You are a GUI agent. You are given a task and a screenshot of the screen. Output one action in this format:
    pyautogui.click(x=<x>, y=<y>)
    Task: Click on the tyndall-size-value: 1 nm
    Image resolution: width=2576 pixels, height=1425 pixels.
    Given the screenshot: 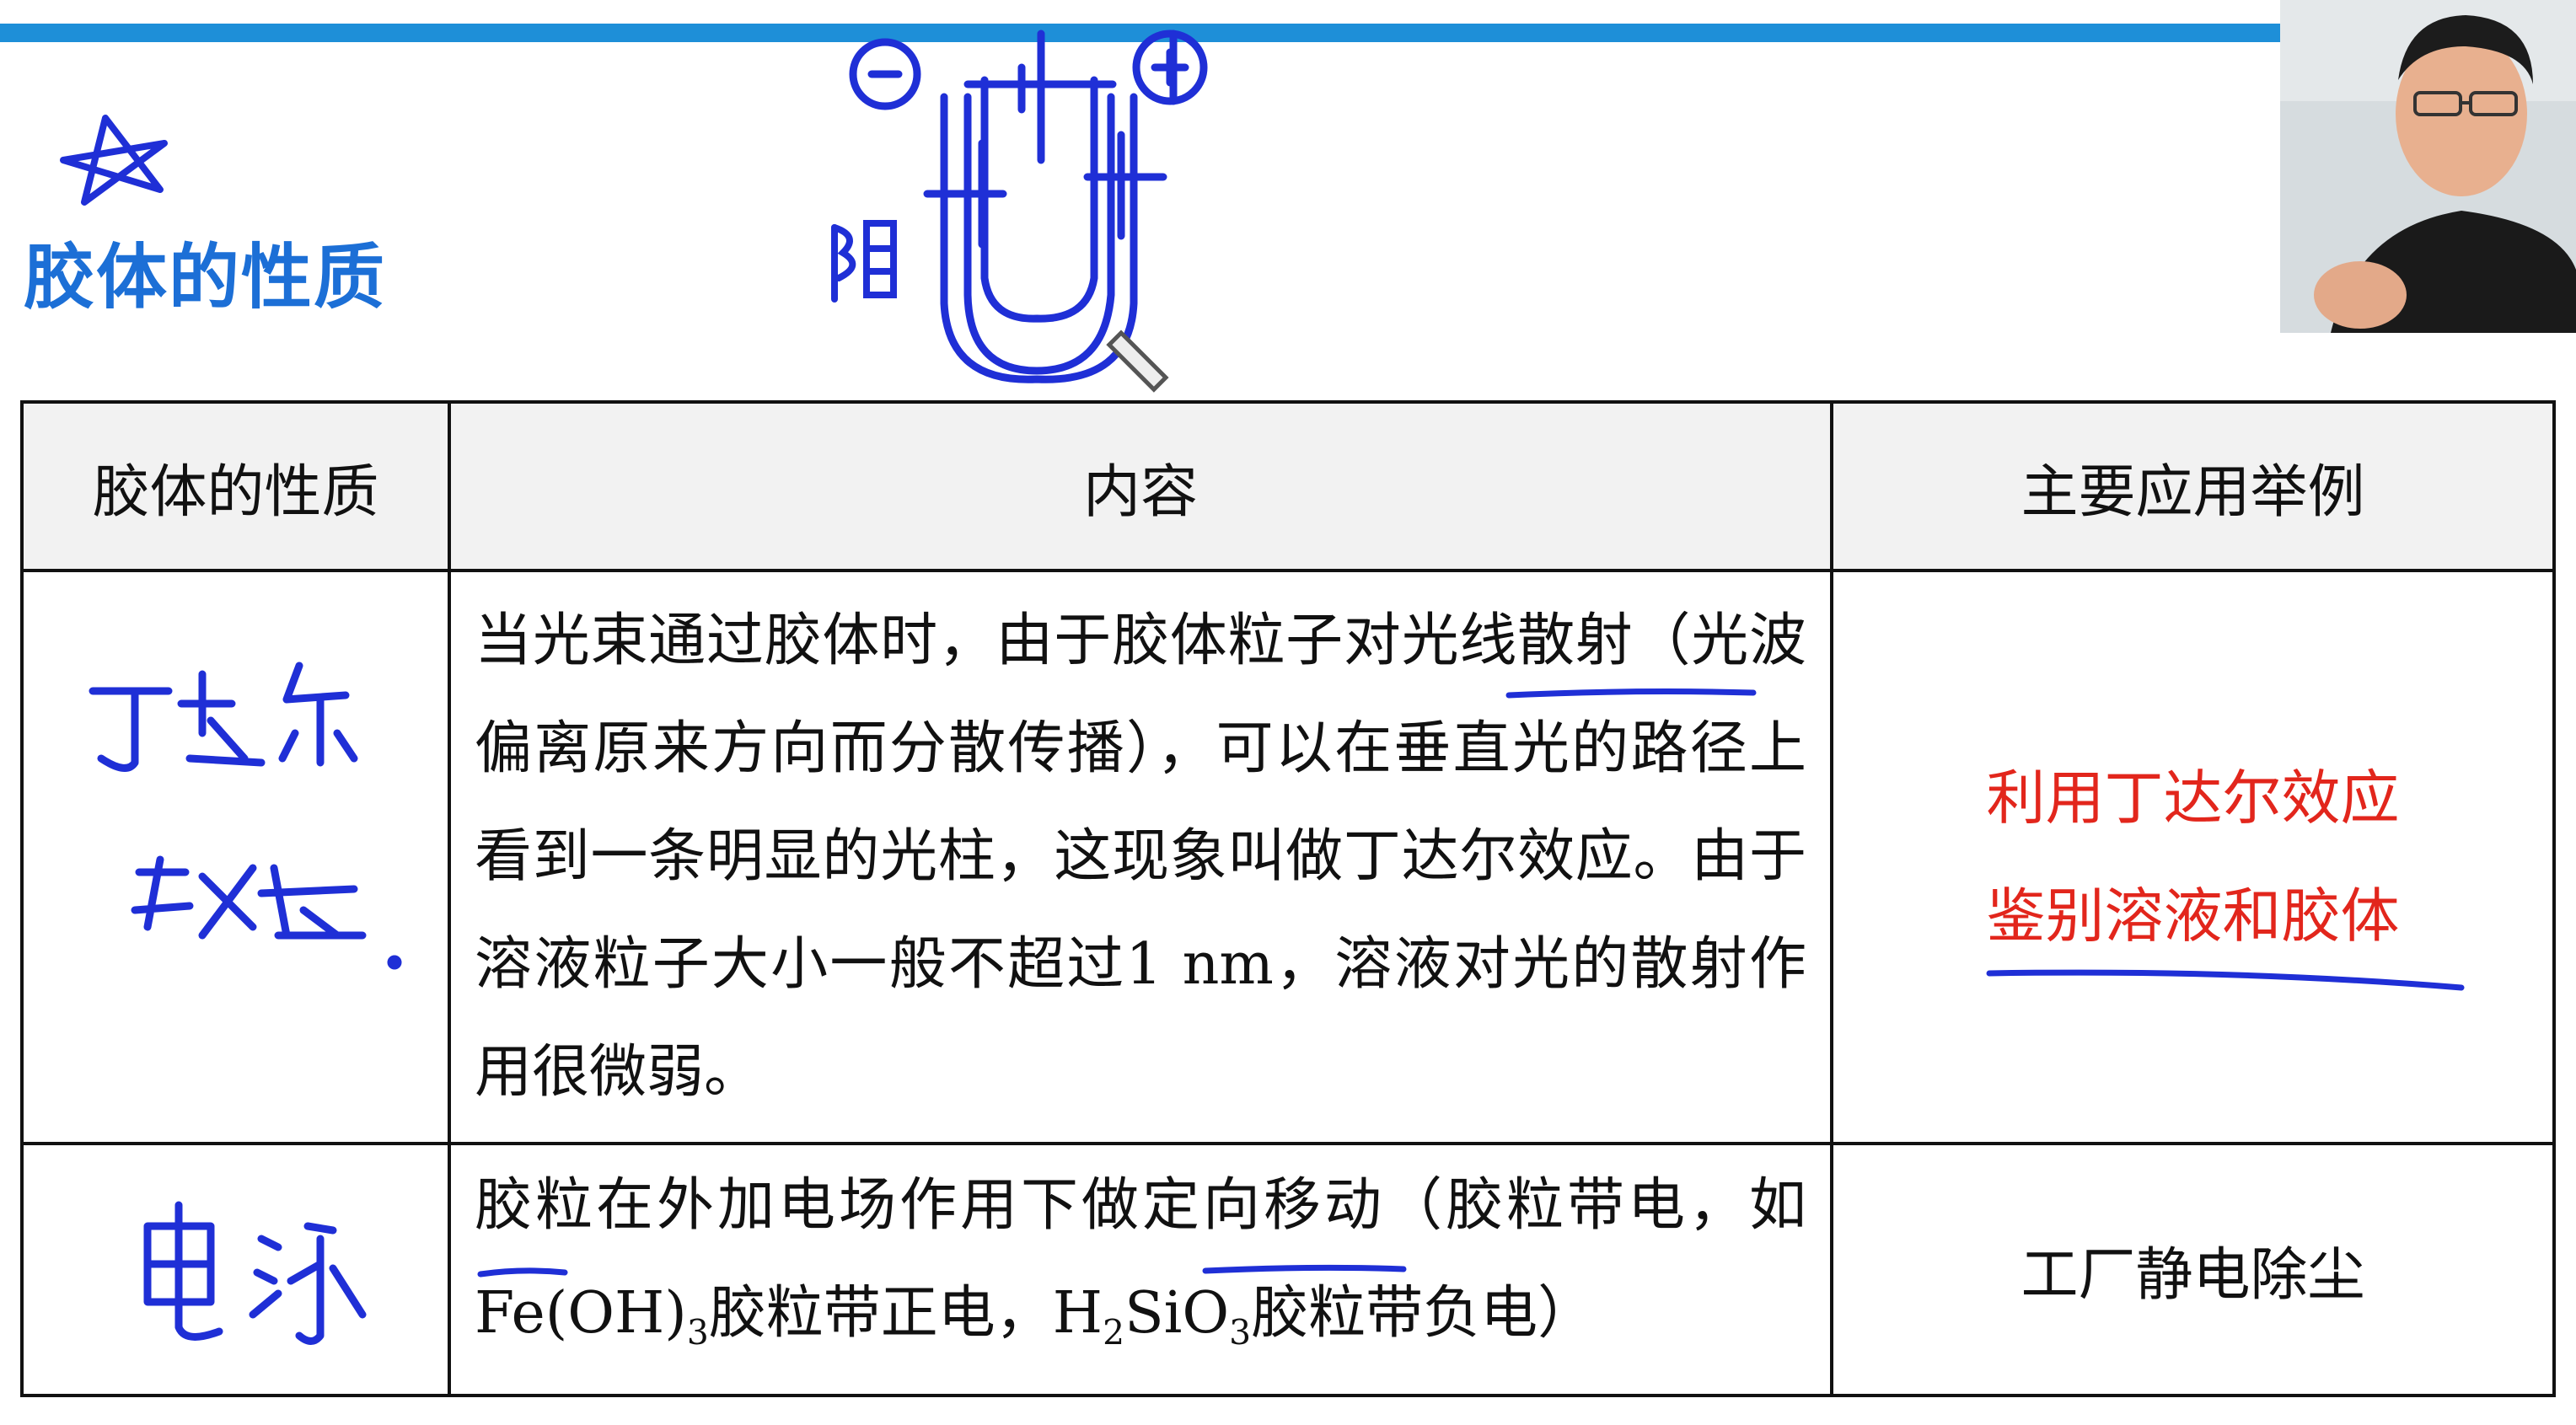 What is the action you would take?
    pyautogui.click(x=1199, y=965)
    